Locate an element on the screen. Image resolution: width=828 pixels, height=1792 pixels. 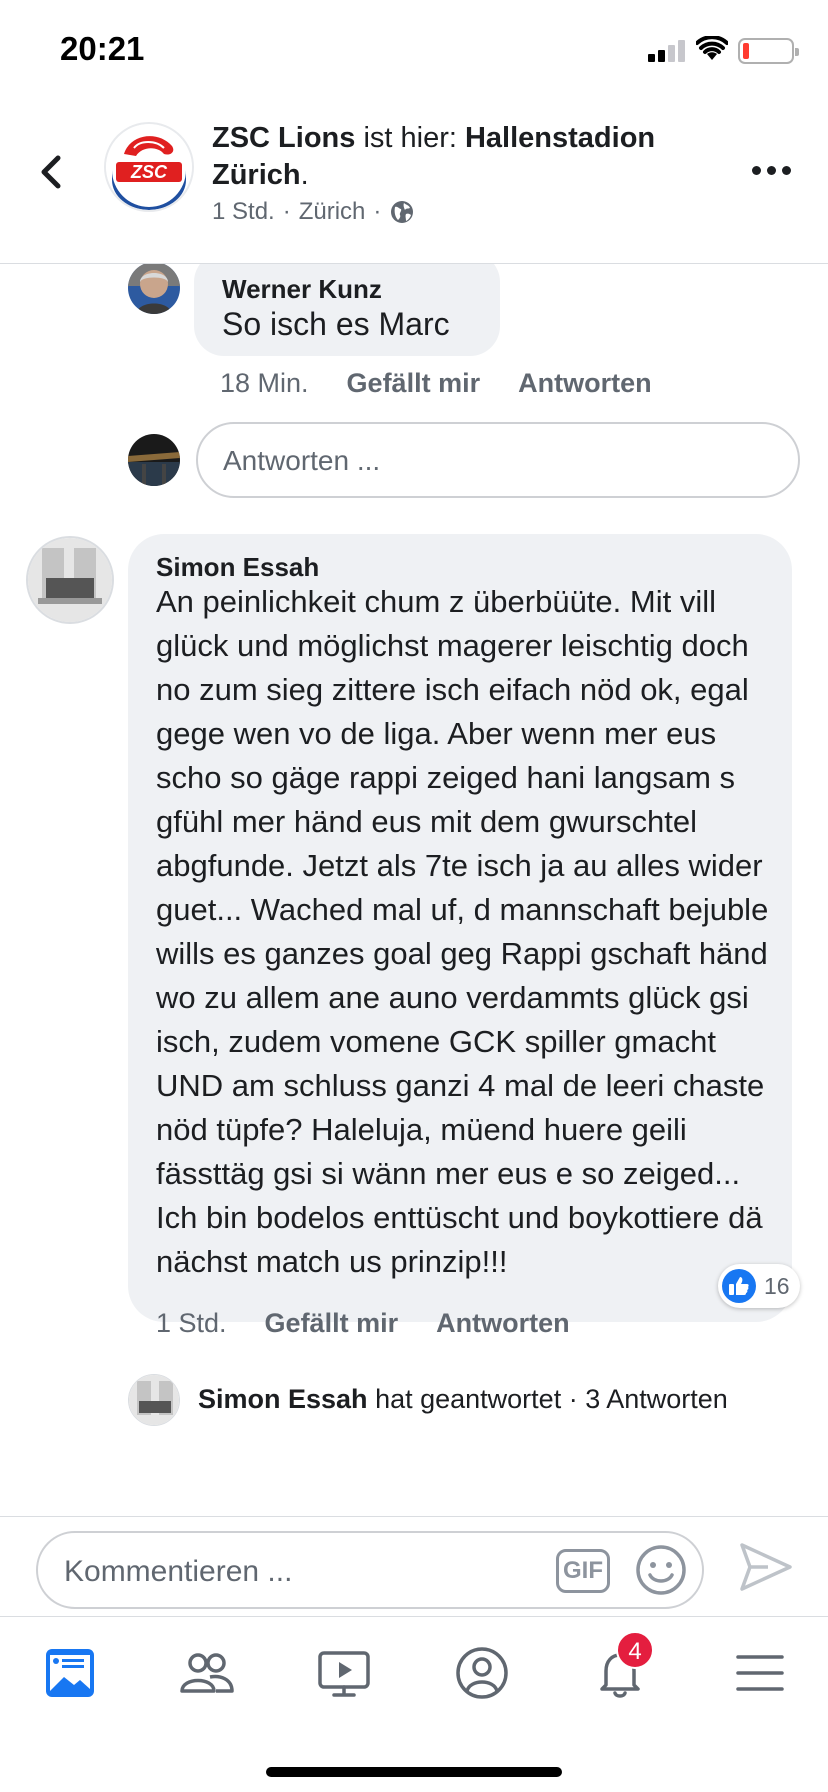
notifications-tab: 4 is located at coordinates (622, 1667).